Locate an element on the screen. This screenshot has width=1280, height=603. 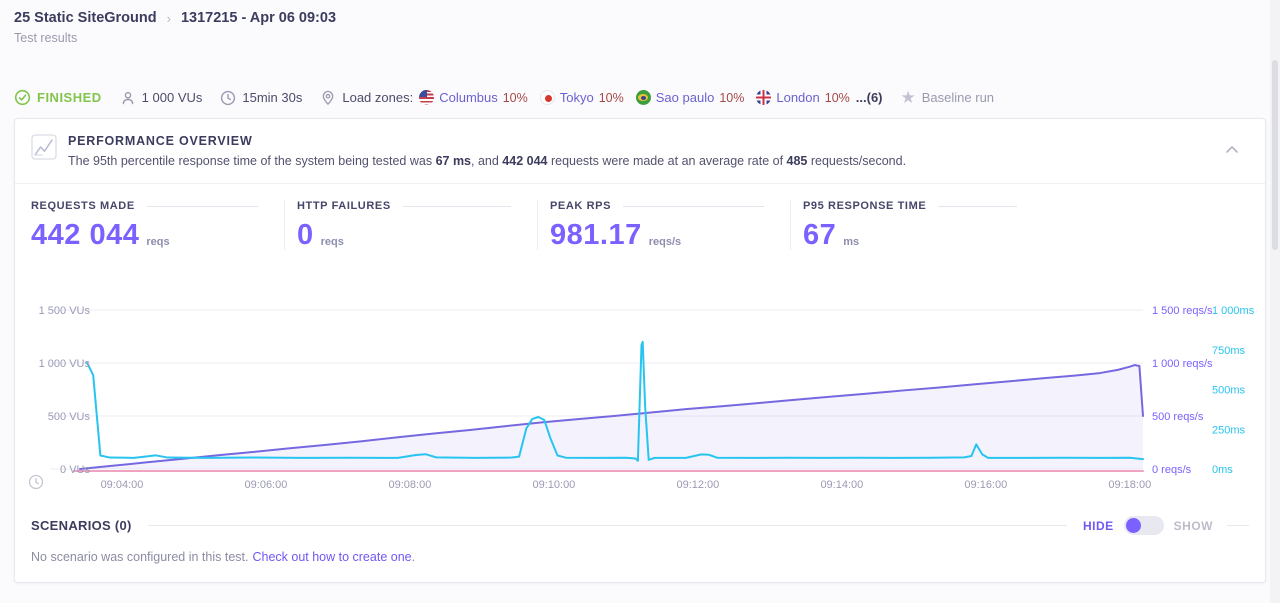
svg-text: 1 000 VUs is located at coordinates (65, 364).